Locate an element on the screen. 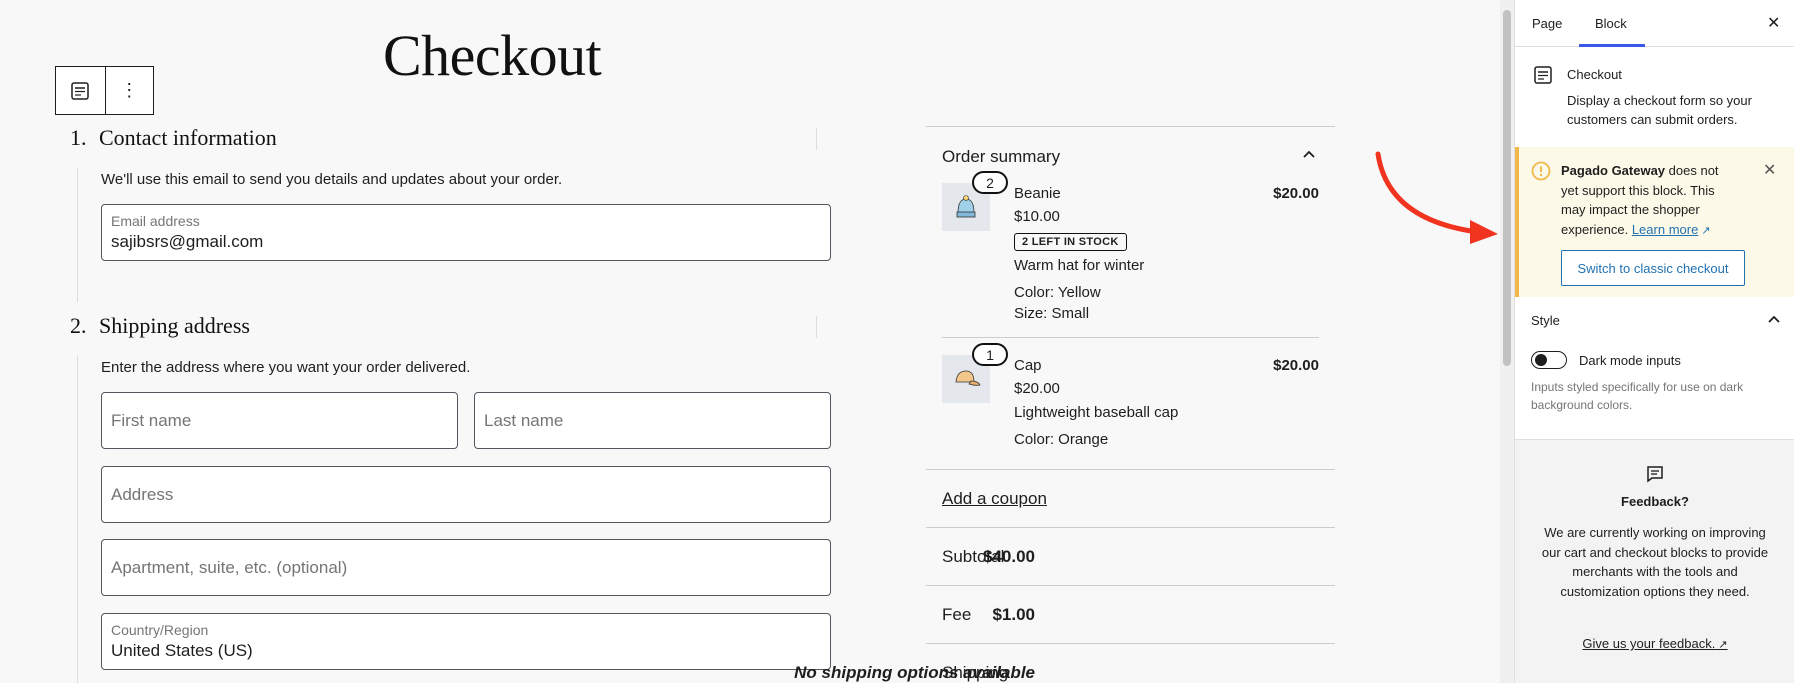 The height and width of the screenshot is (683, 1794). block-type-button is located at coordinates (80, 90).